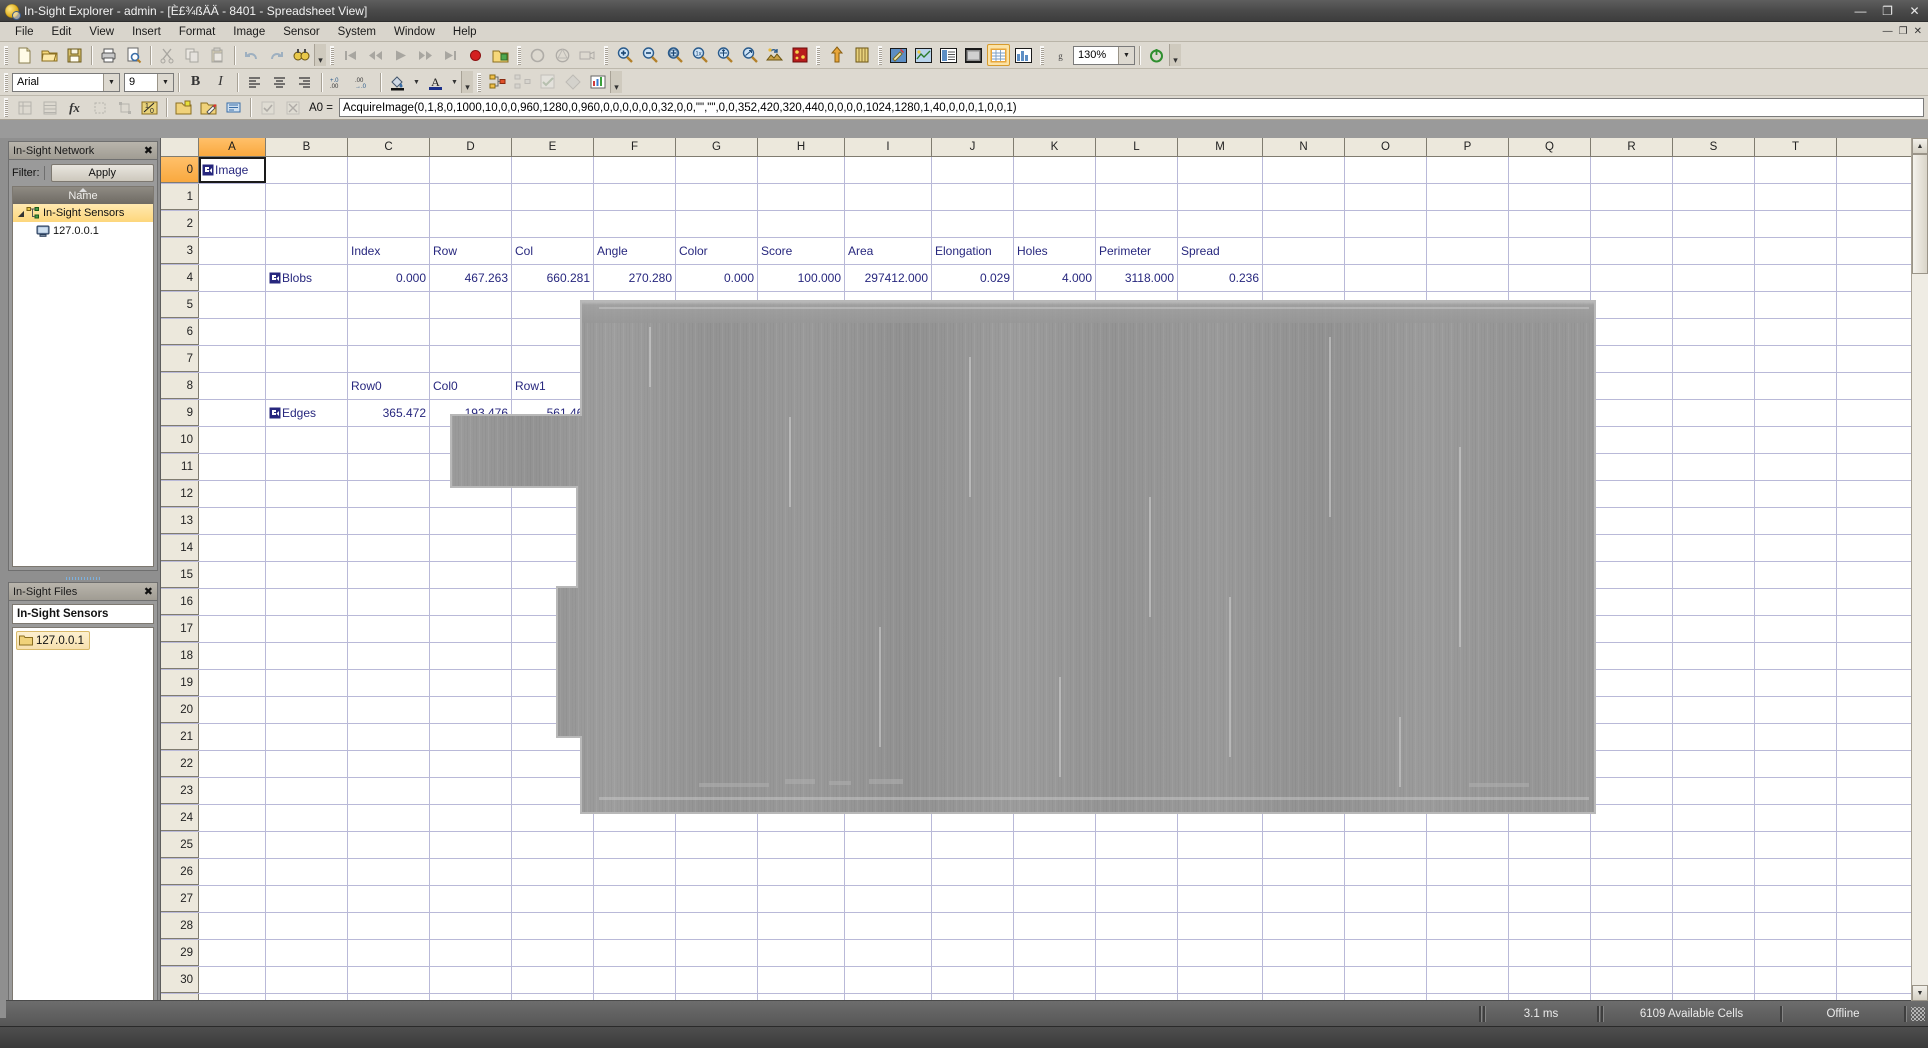 This screenshot has height=1048, width=1928. What do you see at coordinates (389, 791) in the screenshot?
I see `cell-C23` at bounding box center [389, 791].